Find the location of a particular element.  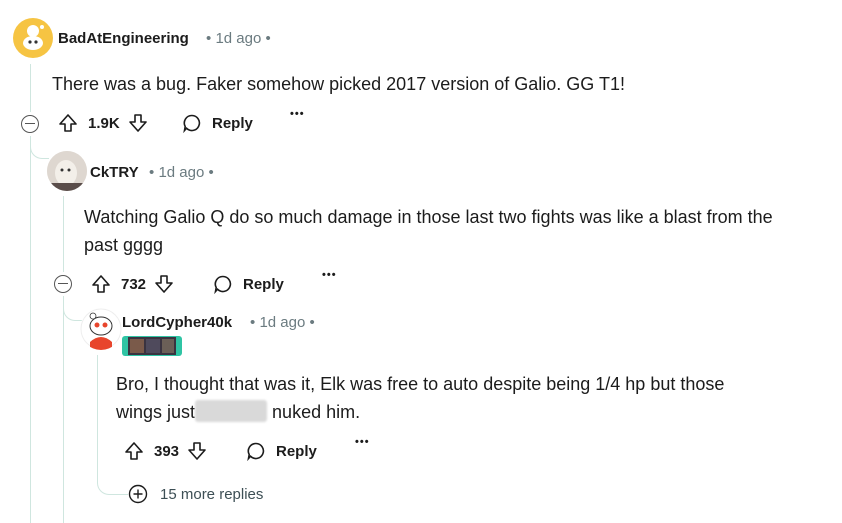

user-avatar-icon is located at coordinates (67, 171).